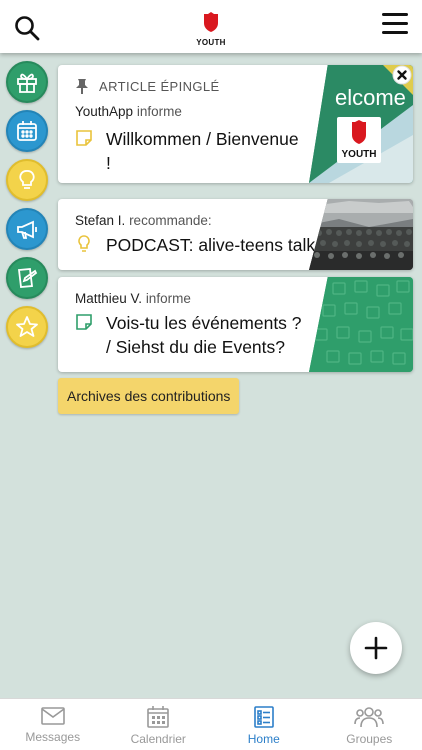 Image resolution: width=422 pixels, height=750 pixels. I want to click on list-icon, so click(263, 717).